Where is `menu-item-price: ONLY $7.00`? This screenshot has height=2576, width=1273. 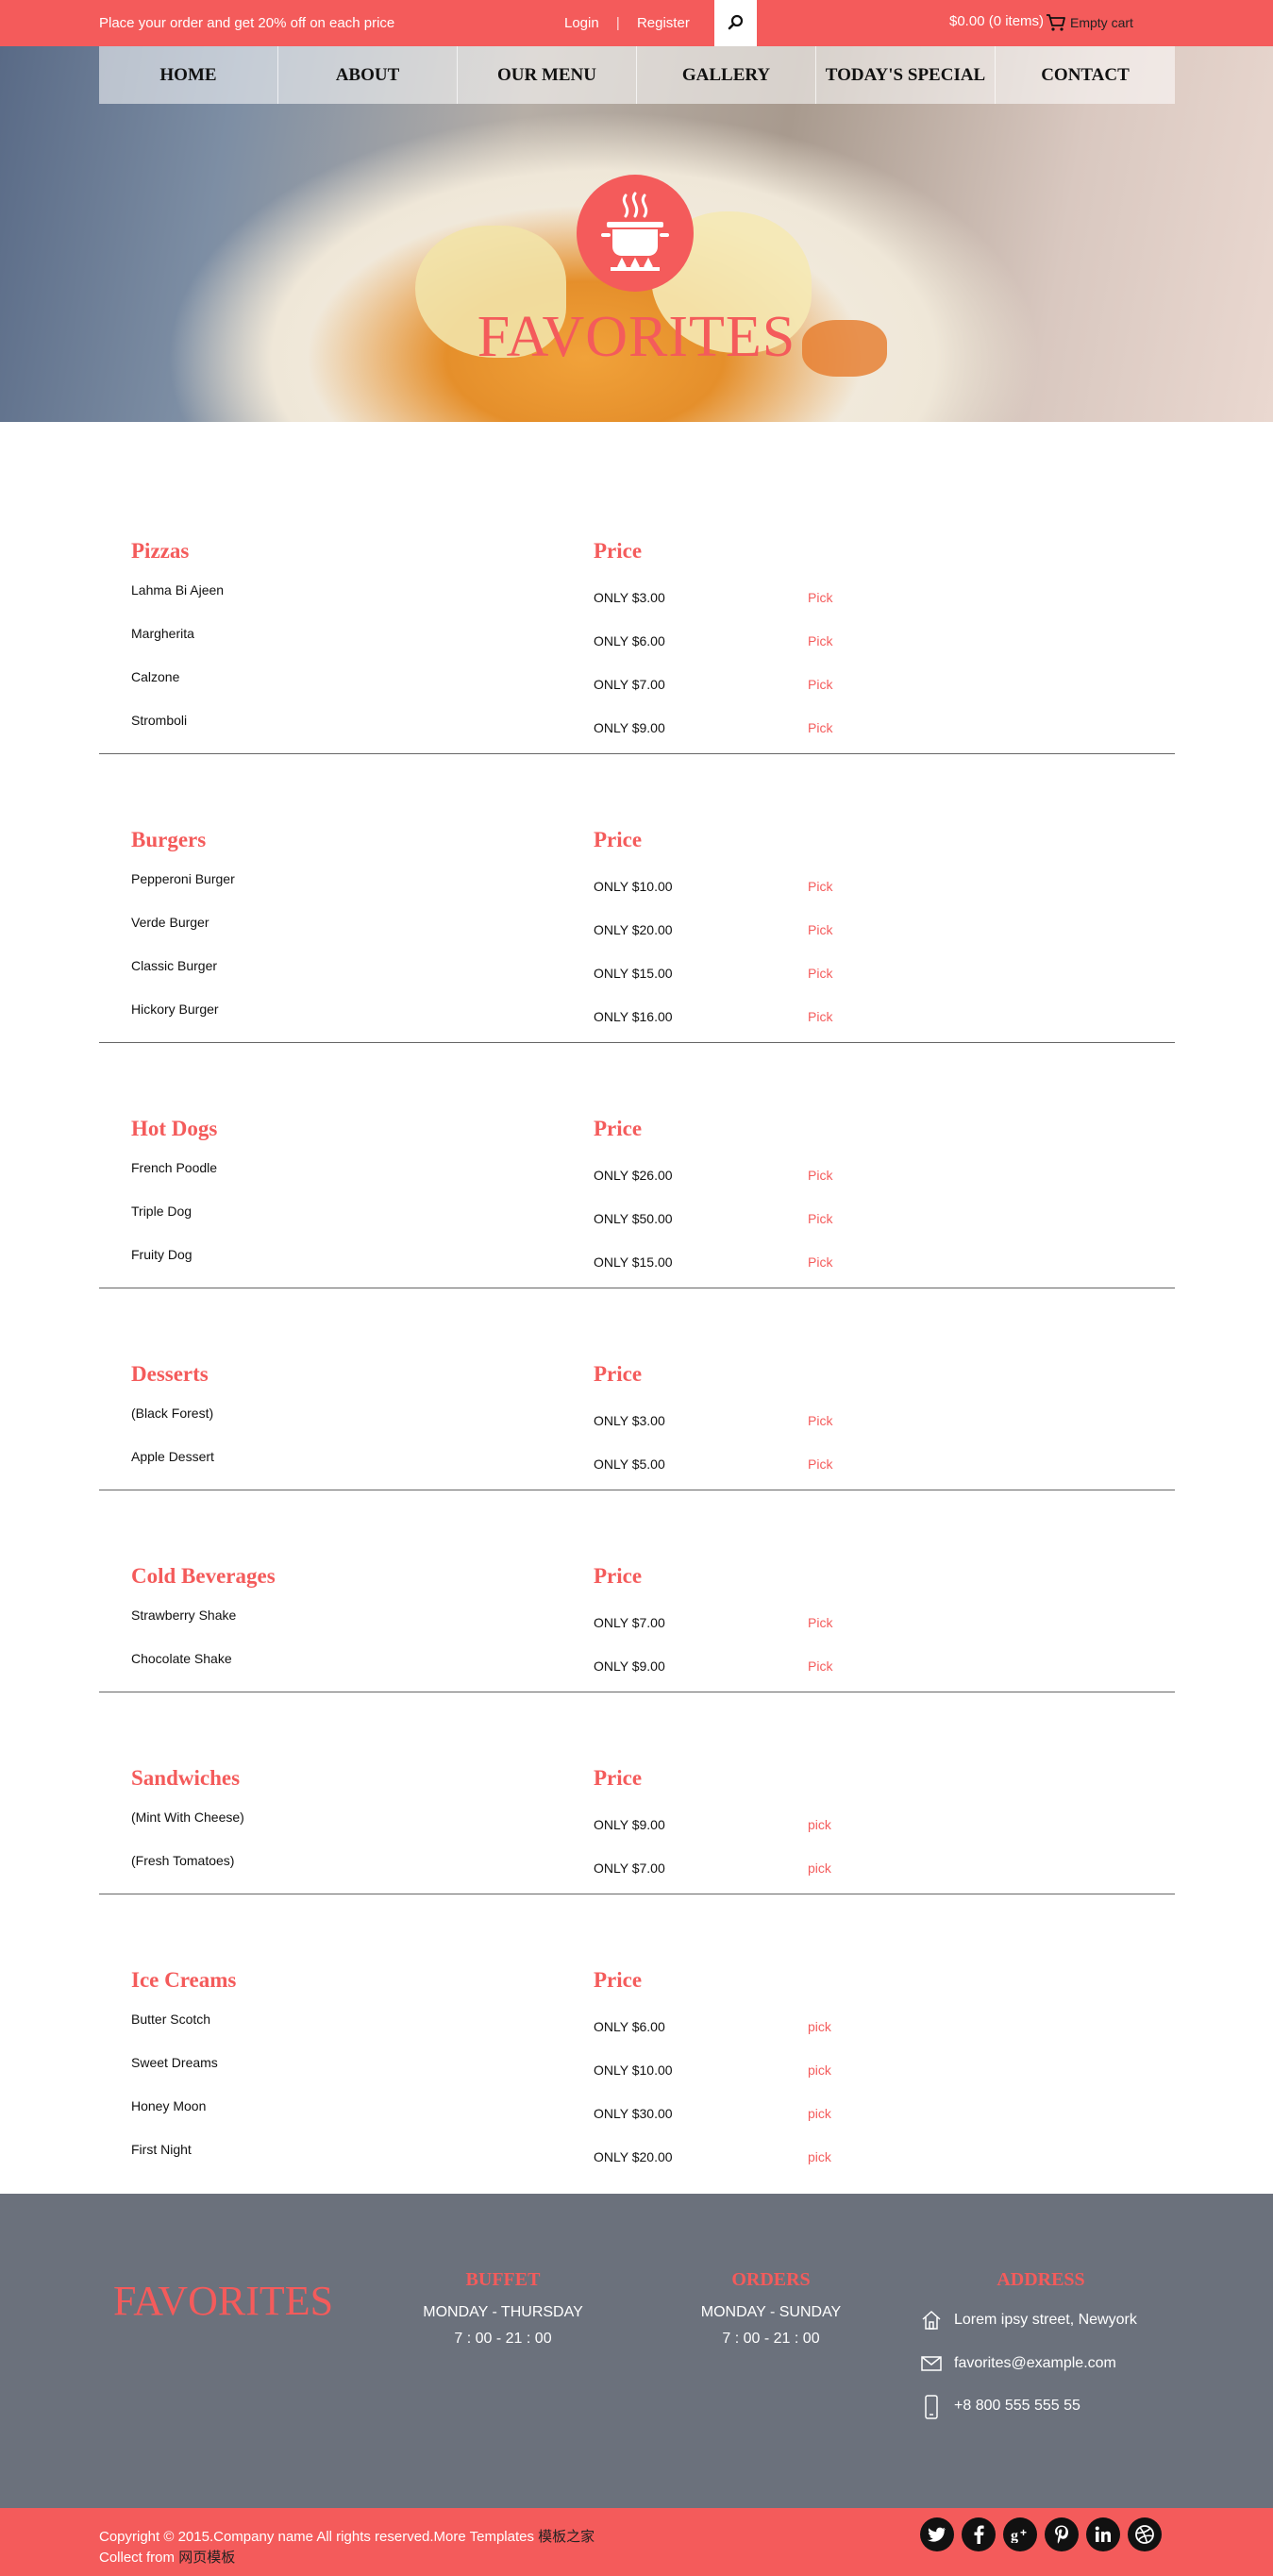
menu-item-price: ONLY $7.00 is located at coordinates (629, 1868).